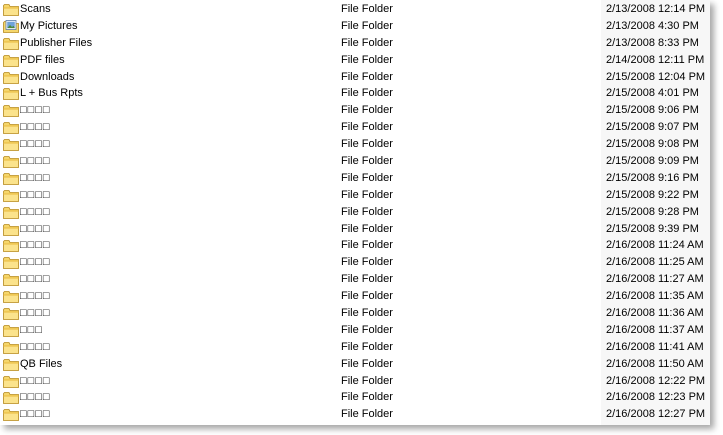 The height and width of the screenshot is (435, 723). I want to click on file-name: □□□, so click(31, 329).